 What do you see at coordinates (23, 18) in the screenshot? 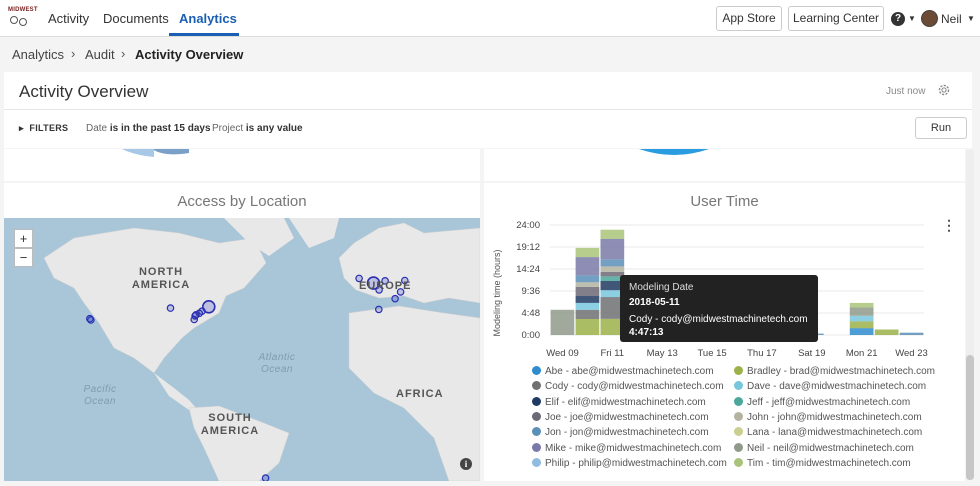
I see `company-logo: MIDWEST` at bounding box center [23, 18].